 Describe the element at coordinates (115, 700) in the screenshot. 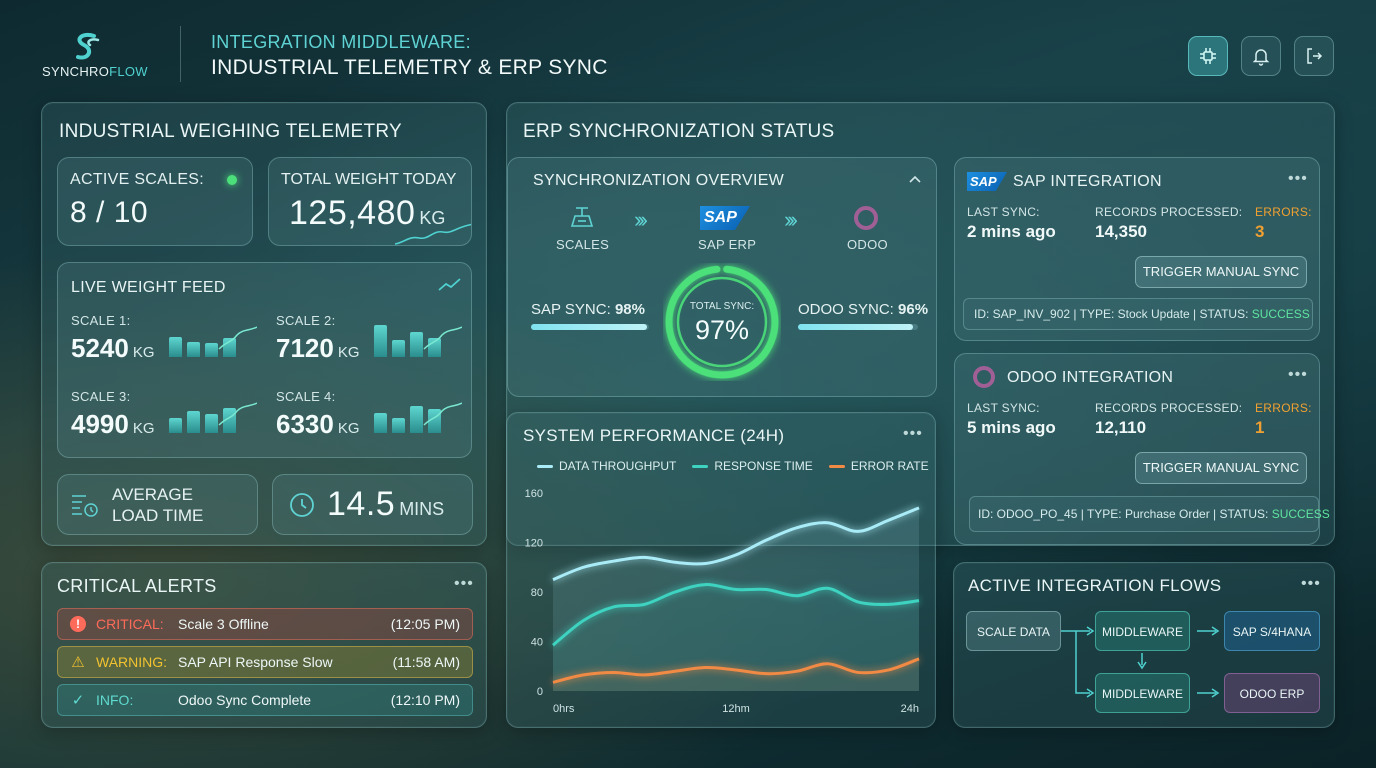

I see `alert-level: INFO:` at that location.